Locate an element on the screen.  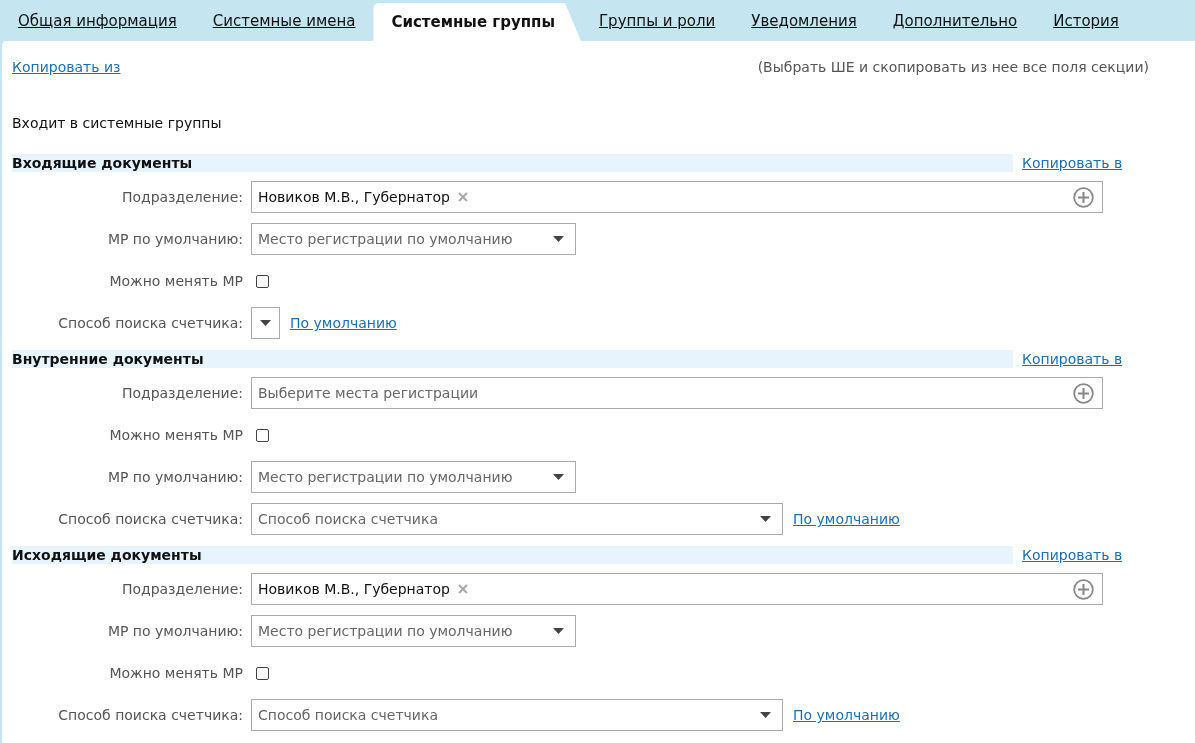
department-field: Выберите места регистрации is located at coordinates (677, 393).